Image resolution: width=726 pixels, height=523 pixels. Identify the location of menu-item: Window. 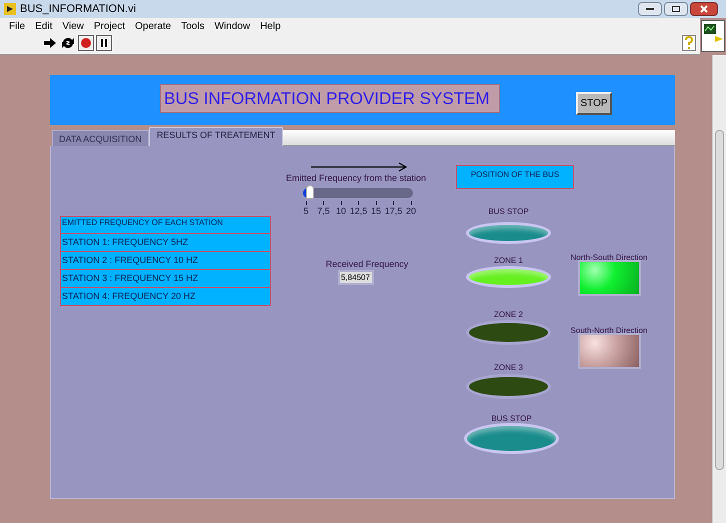
(232, 26).